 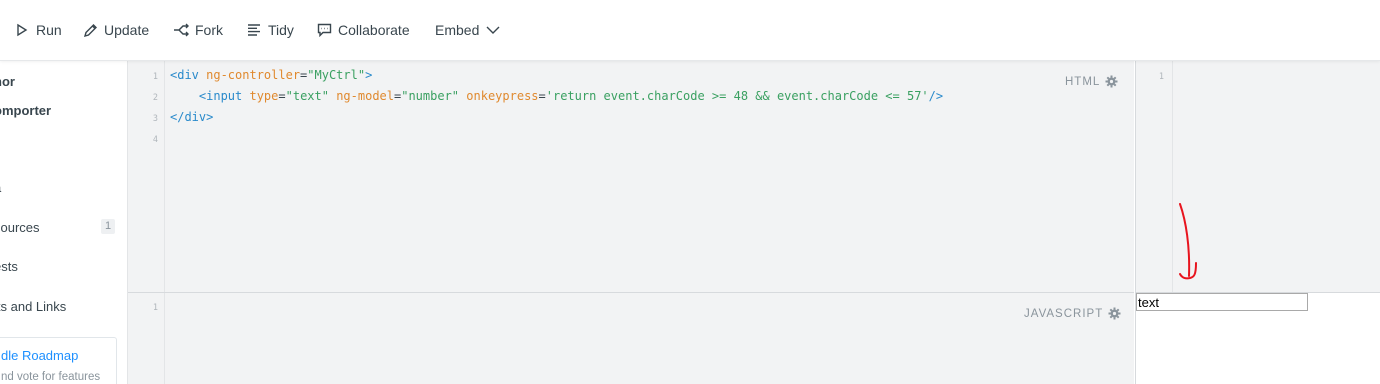 What do you see at coordinates (502, 96) in the screenshot?
I see `code-token: onkeypress` at bounding box center [502, 96].